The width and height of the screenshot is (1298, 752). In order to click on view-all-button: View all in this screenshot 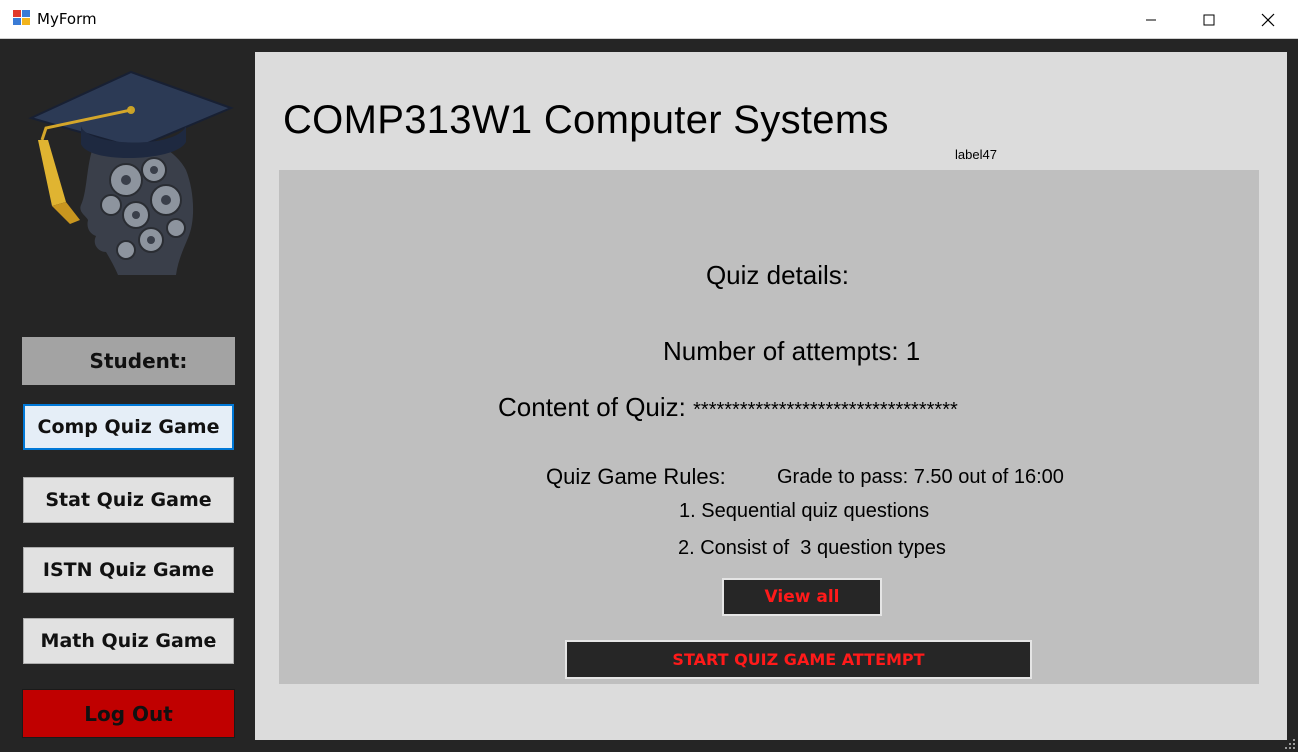, I will do `click(802, 597)`.